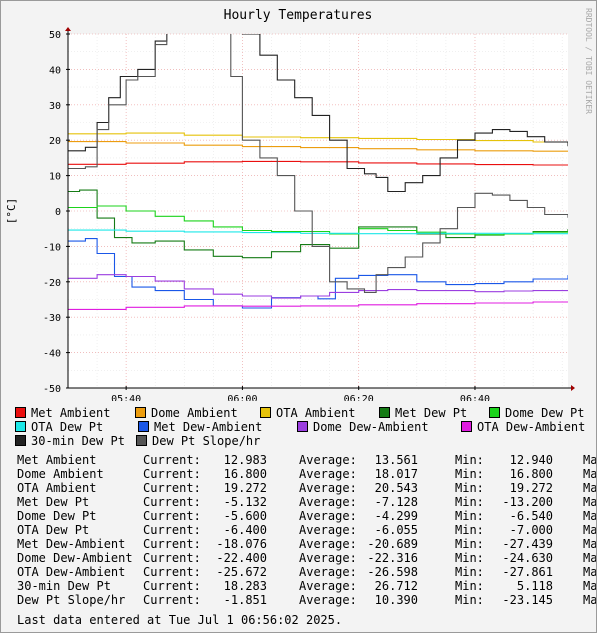 Image resolution: width=597 pixels, height=633 pixels. What do you see at coordinates (241, 558) in the screenshot?
I see `stats-current-value: -22.400` at bounding box center [241, 558].